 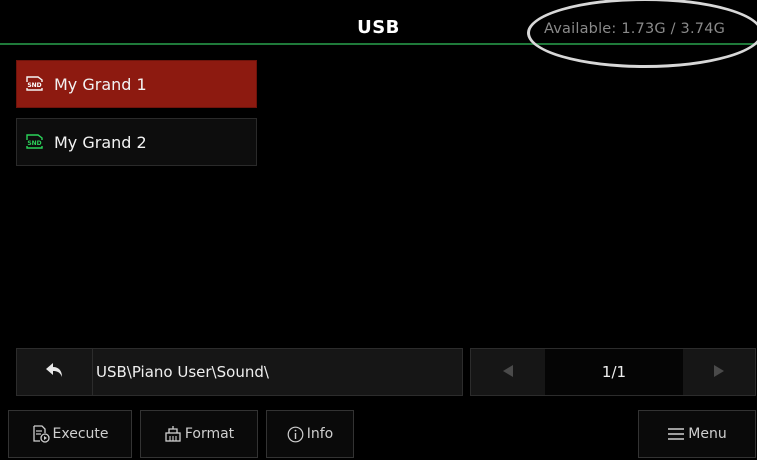 I want to click on path-bar: USB\Piano User\Sound\, so click(x=239, y=372).